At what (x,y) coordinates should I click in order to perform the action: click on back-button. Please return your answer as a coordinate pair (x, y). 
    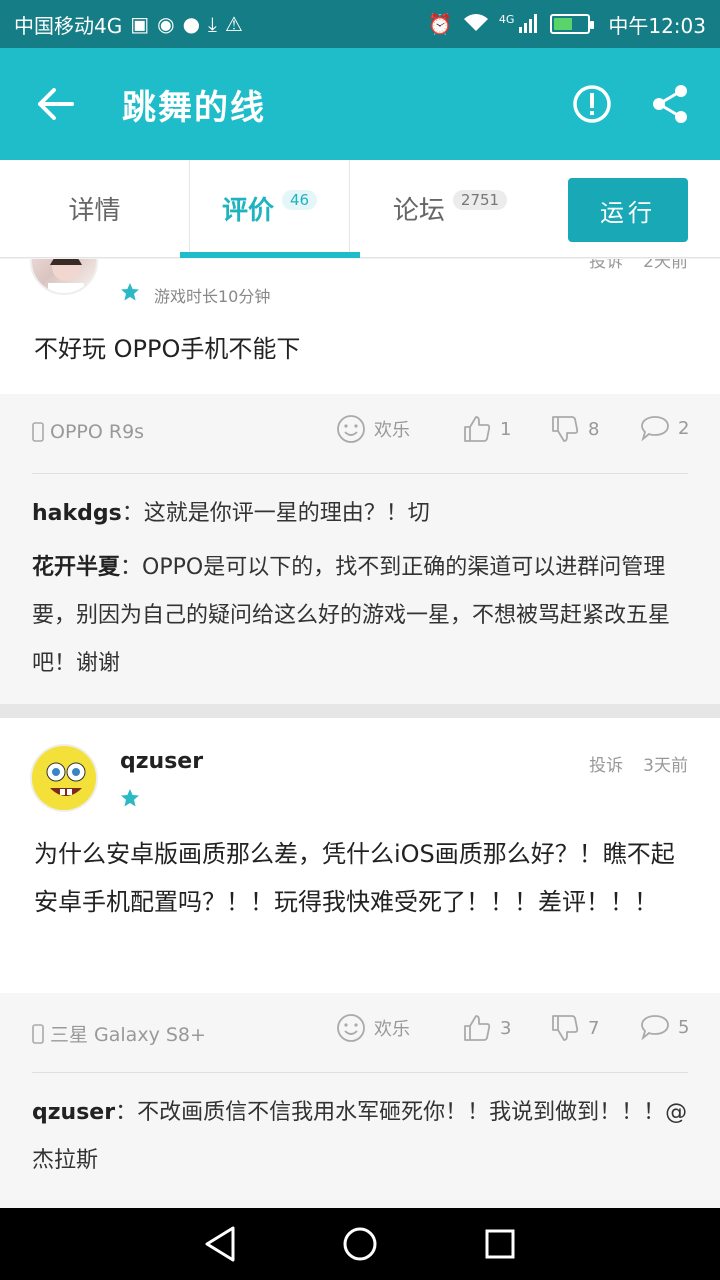
    Looking at the image, I should click on (56, 104).